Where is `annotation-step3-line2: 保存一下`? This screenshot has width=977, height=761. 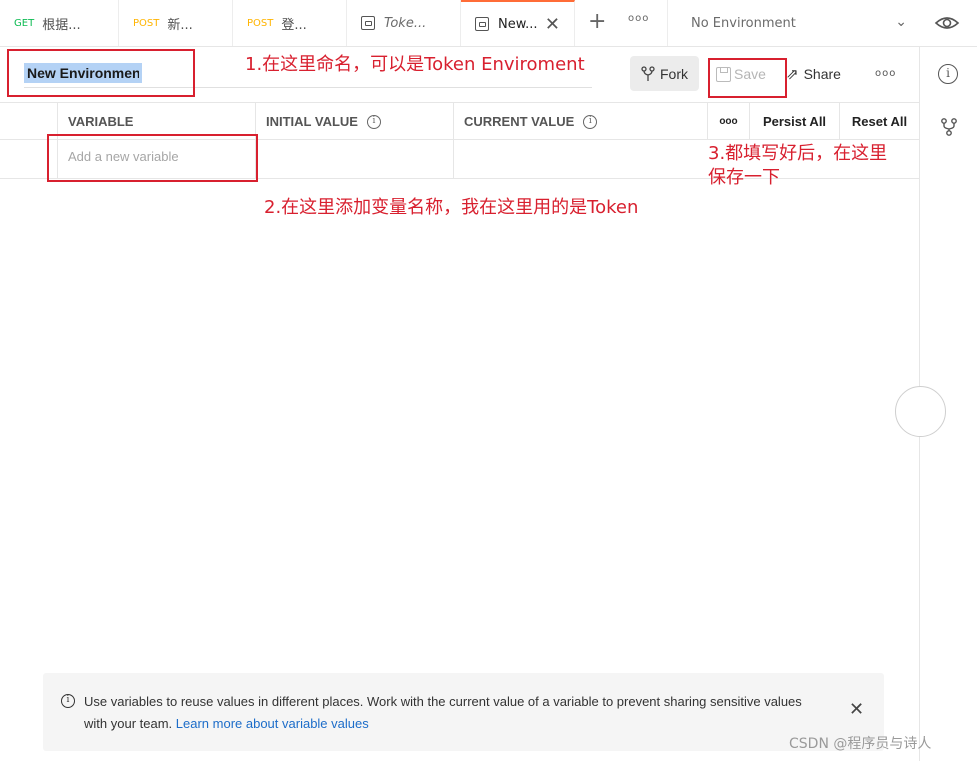 annotation-step3-line2: 保存一下 is located at coordinates (744, 177).